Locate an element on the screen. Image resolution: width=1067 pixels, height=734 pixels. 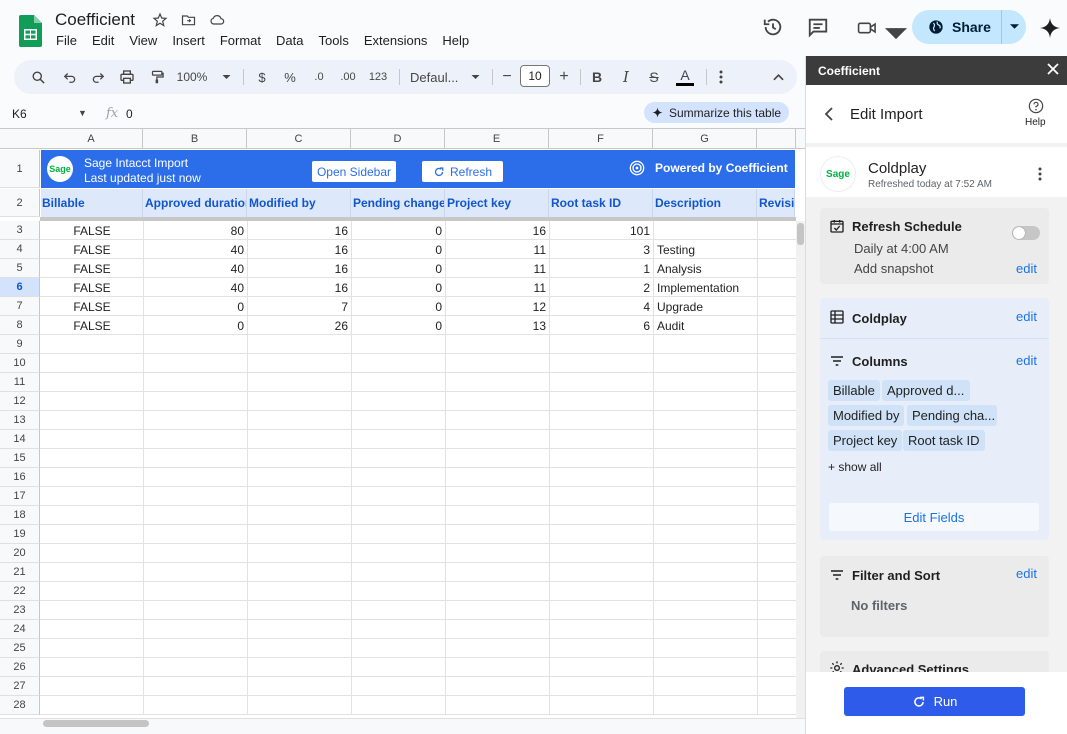
row-header-25: 25 is located at coordinates (20, 648).